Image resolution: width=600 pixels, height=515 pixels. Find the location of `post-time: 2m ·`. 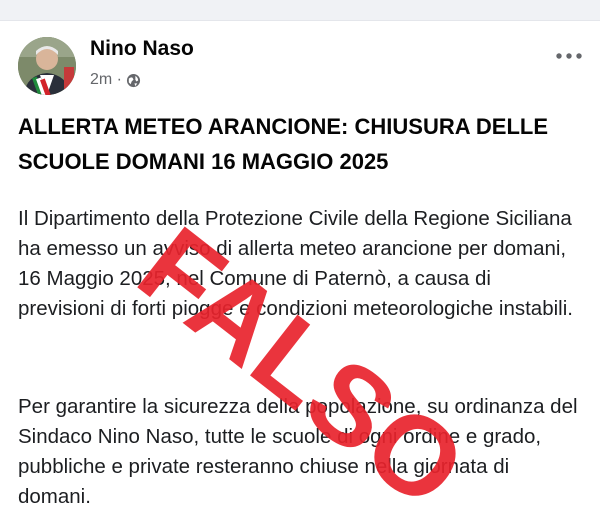

post-time: 2m · is located at coordinates (106, 80).